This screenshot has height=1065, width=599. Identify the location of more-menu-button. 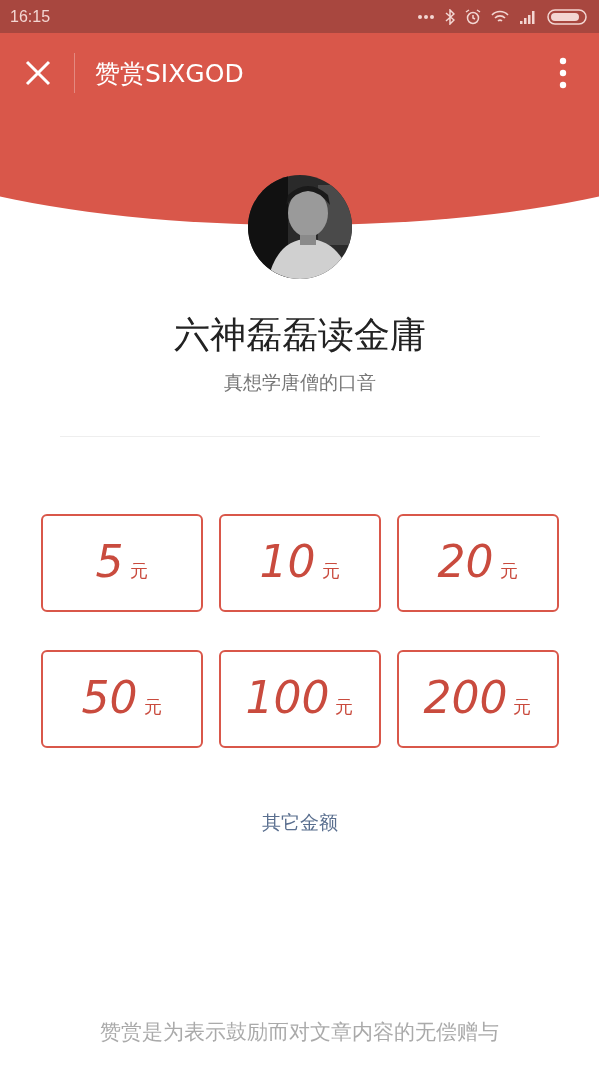
(563, 73).